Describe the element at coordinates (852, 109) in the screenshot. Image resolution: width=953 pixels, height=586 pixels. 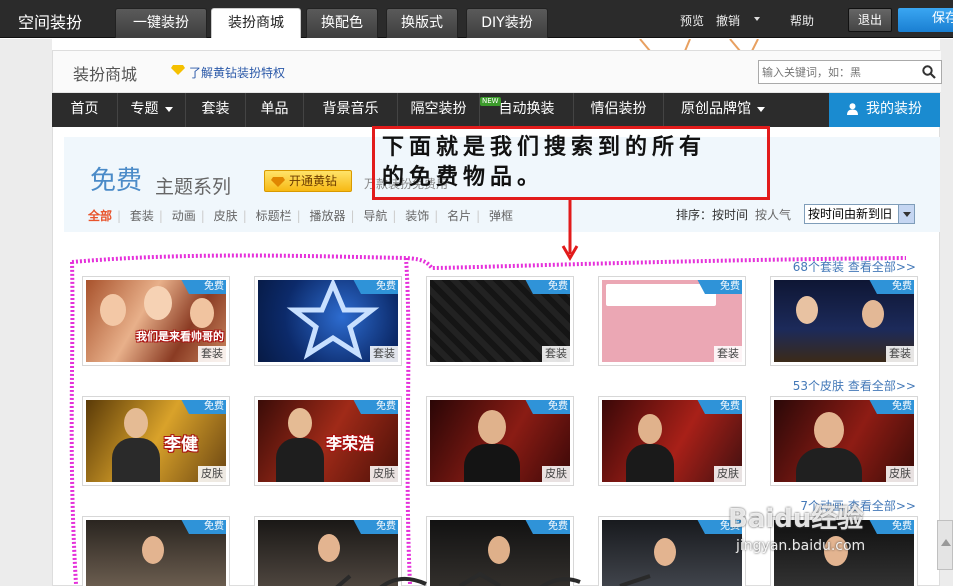
I see `user-icon` at that location.